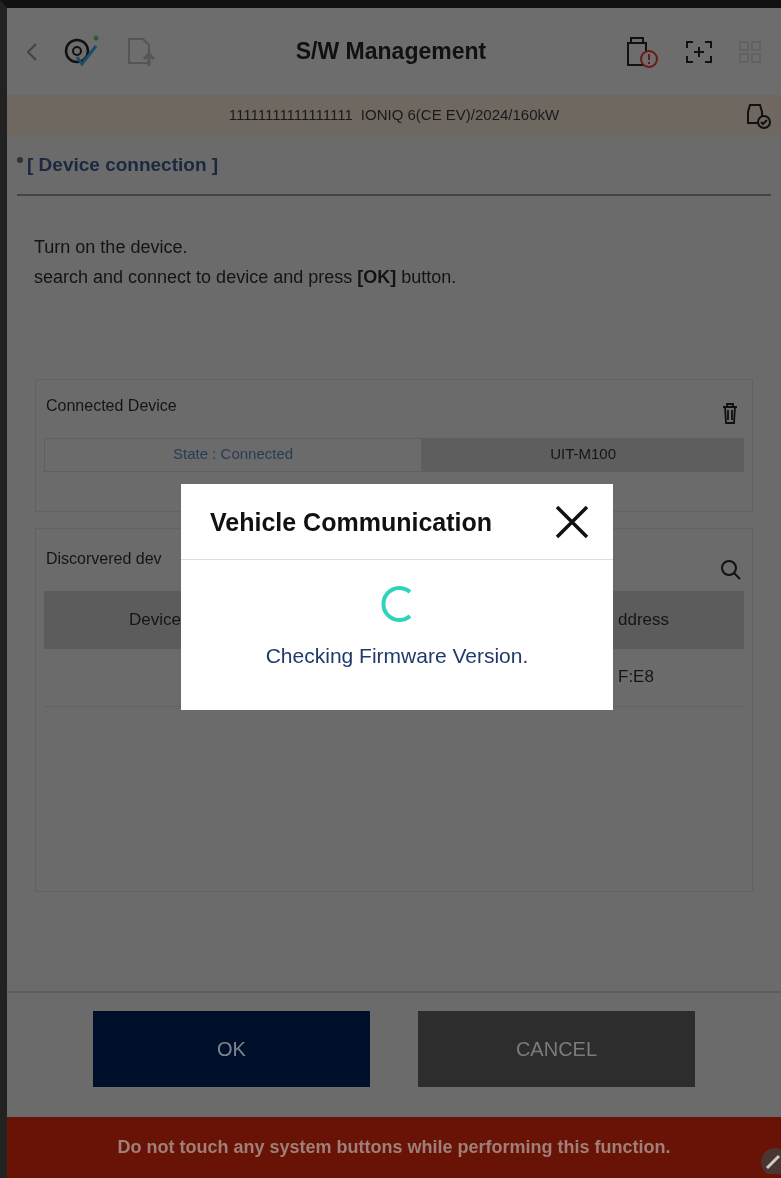 This screenshot has height=1178, width=781. I want to click on column-header: Device, so click(155, 619).